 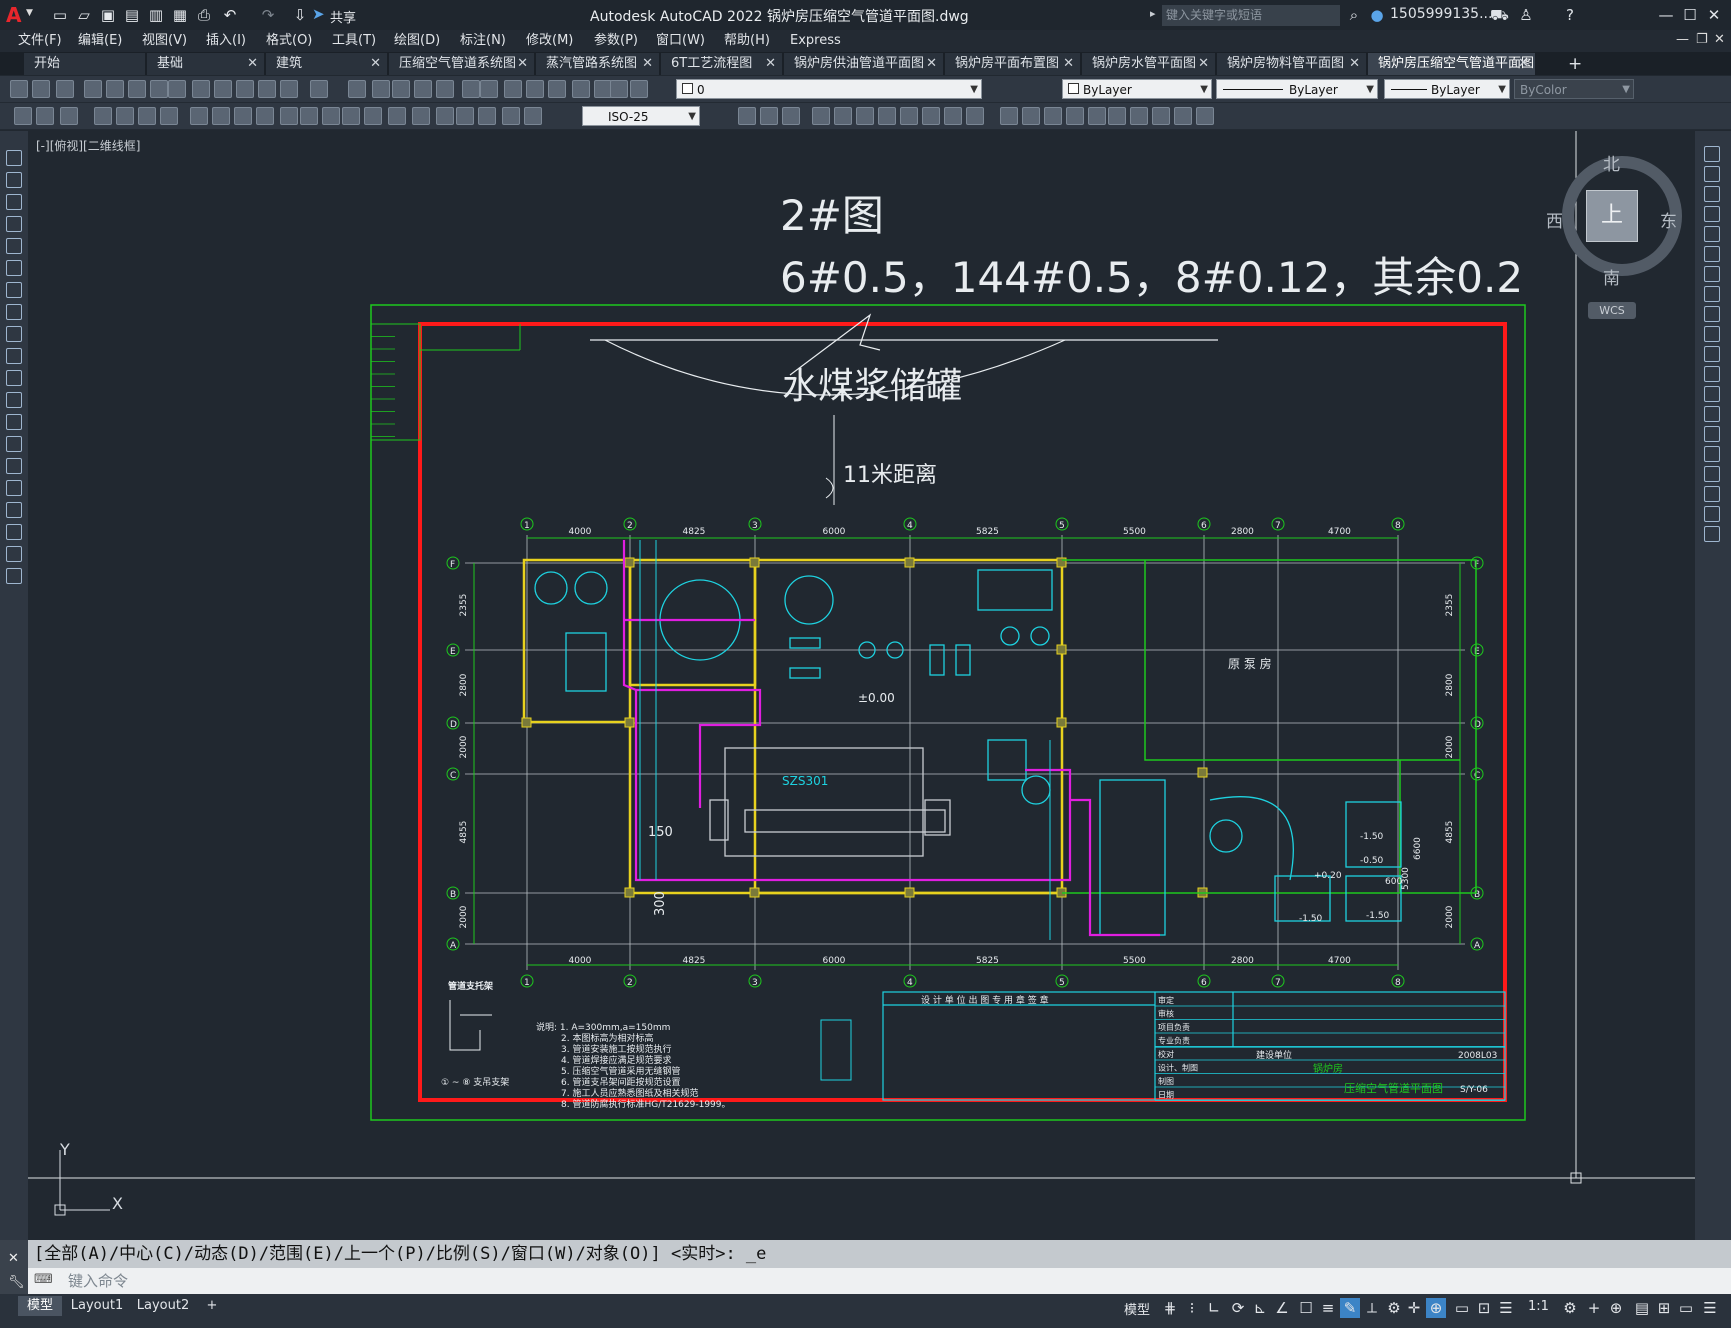 What do you see at coordinates (1372, 1308) in the screenshot?
I see `status-toggle-icon: ⟂` at bounding box center [1372, 1308].